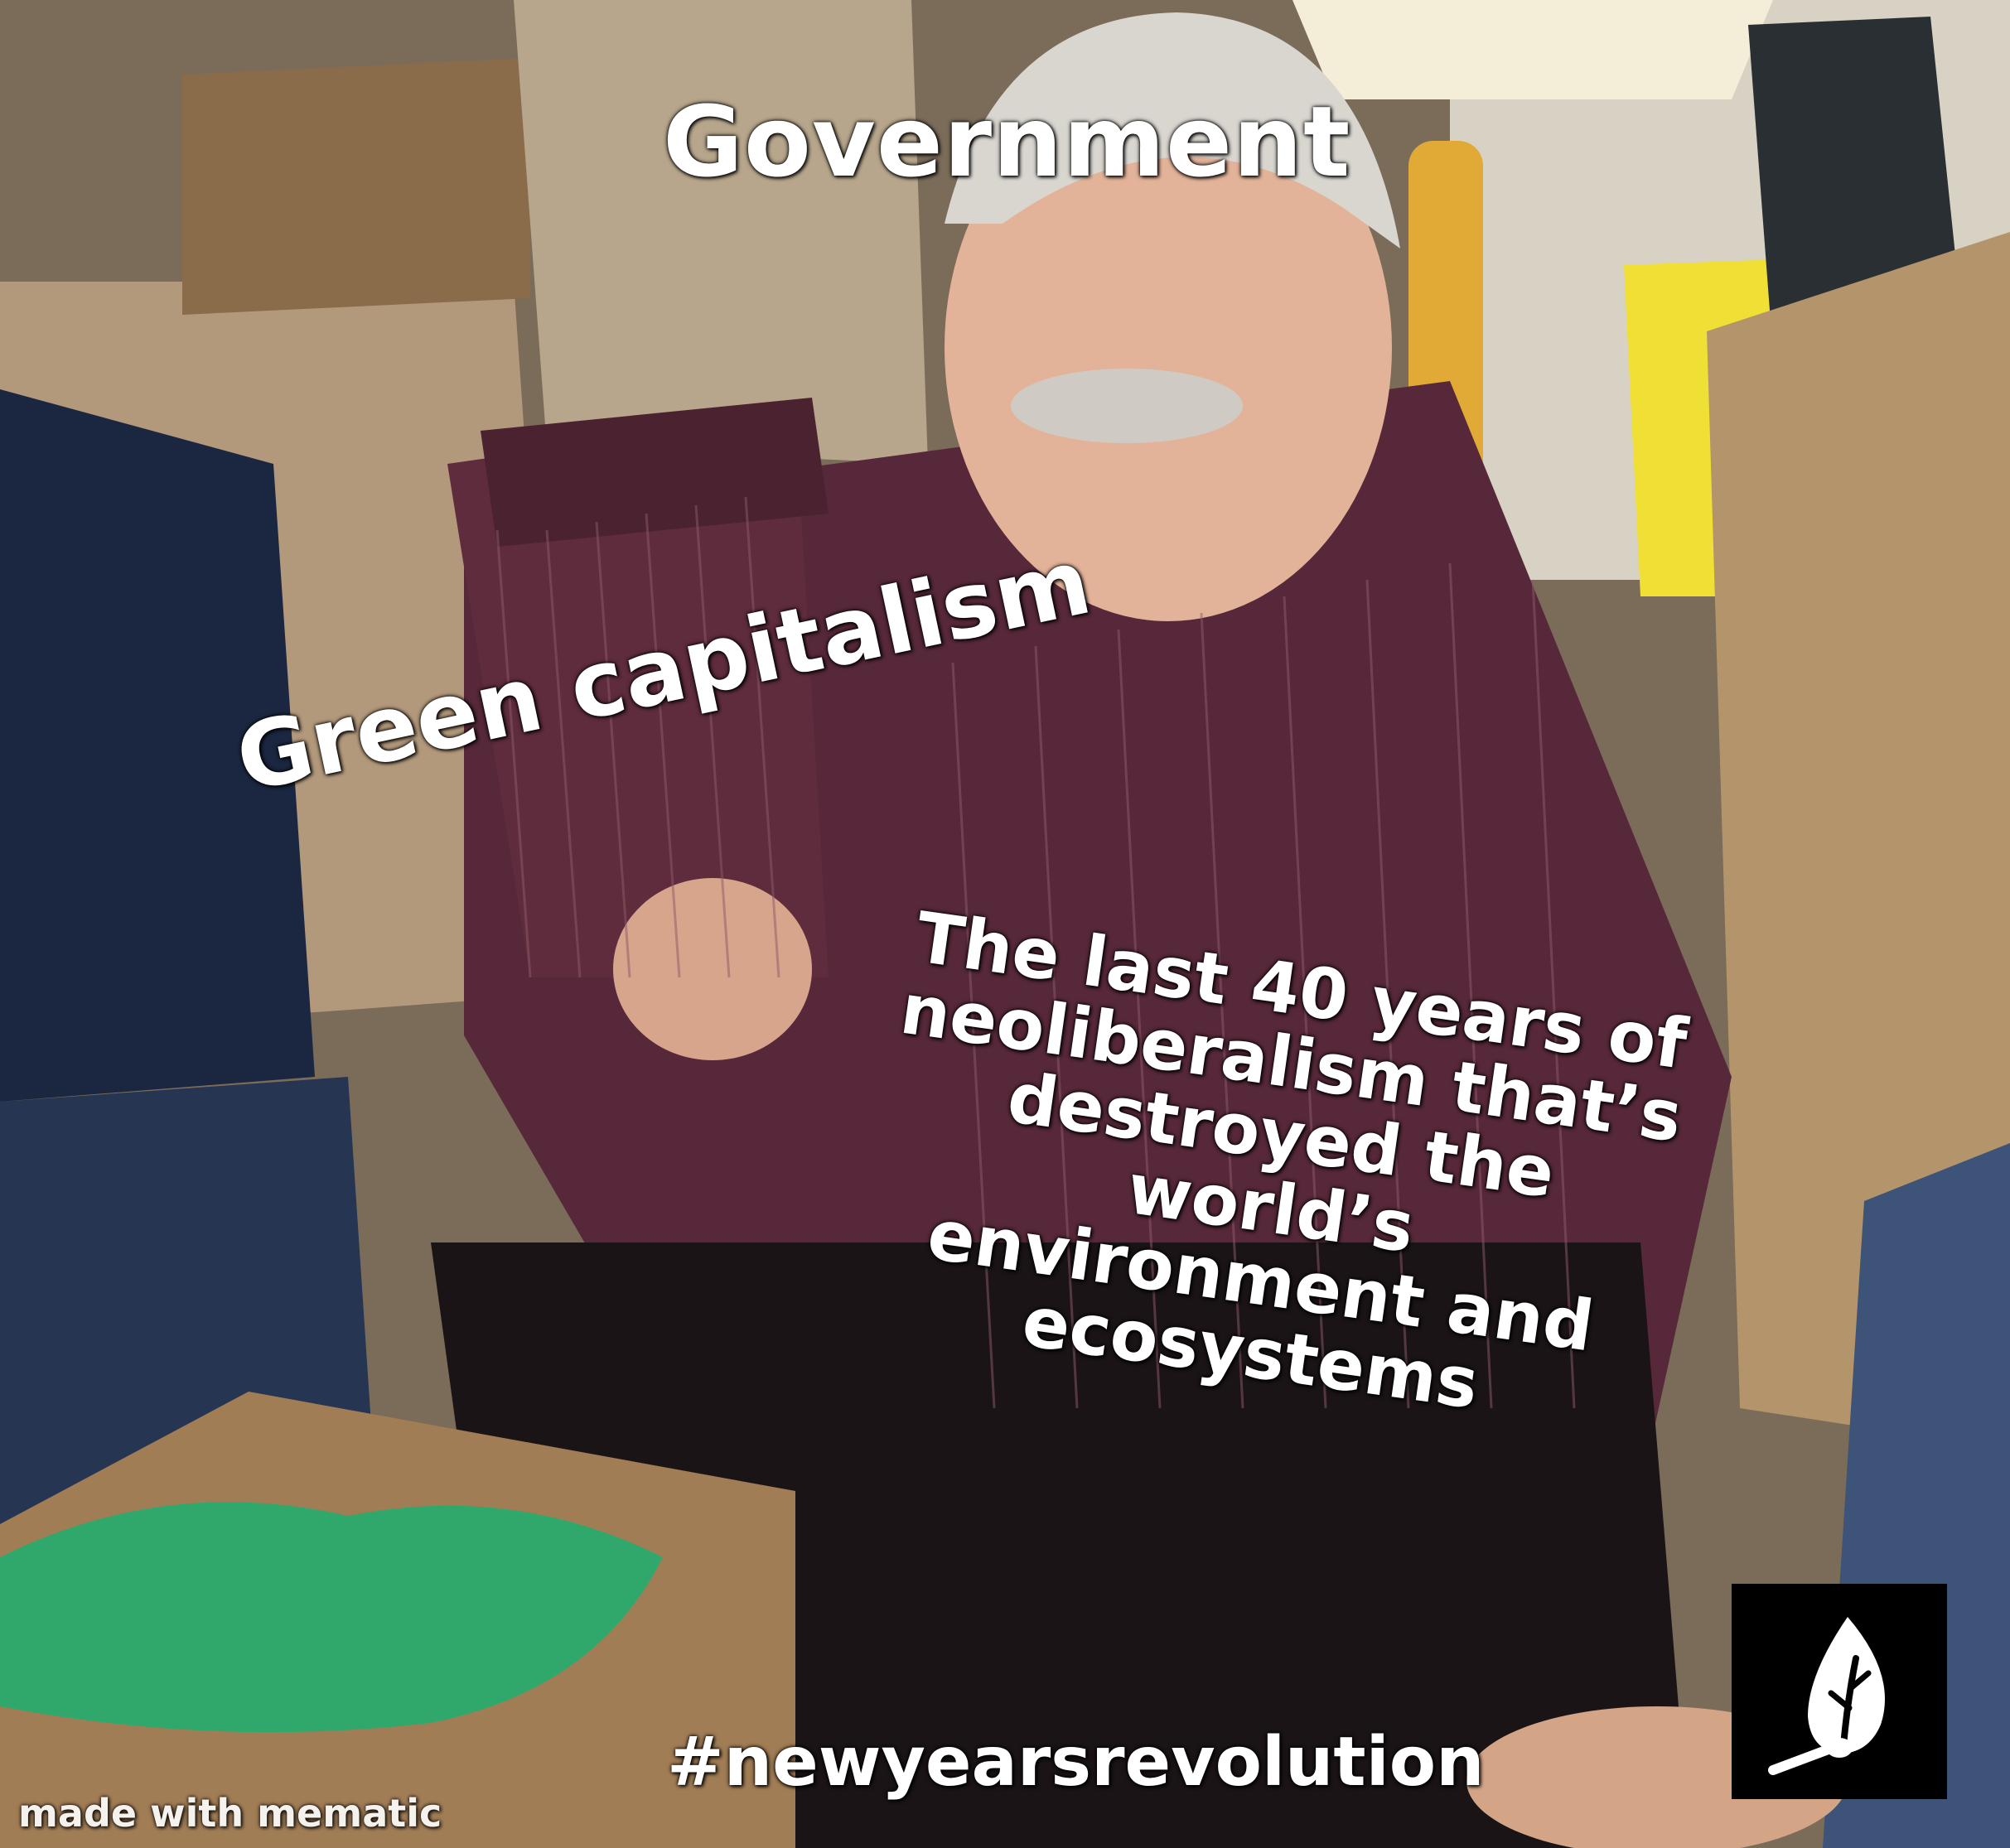  What do you see at coordinates (1826, 1696) in the screenshot?
I see `leaf-match-icon` at bounding box center [1826, 1696].